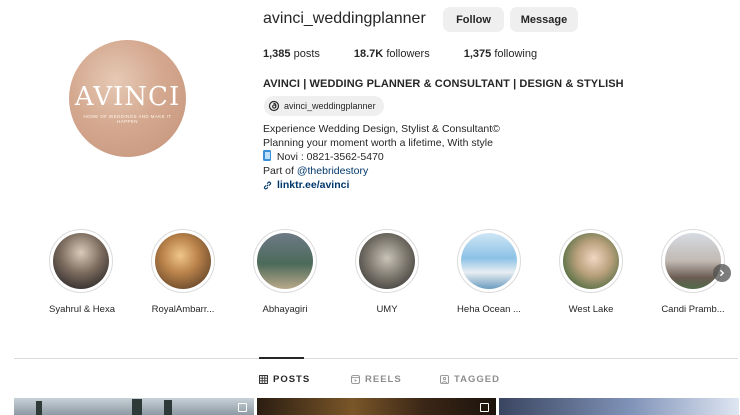 This screenshot has height=415, width=740. I want to click on highlight-label: West Lake, so click(591, 309).